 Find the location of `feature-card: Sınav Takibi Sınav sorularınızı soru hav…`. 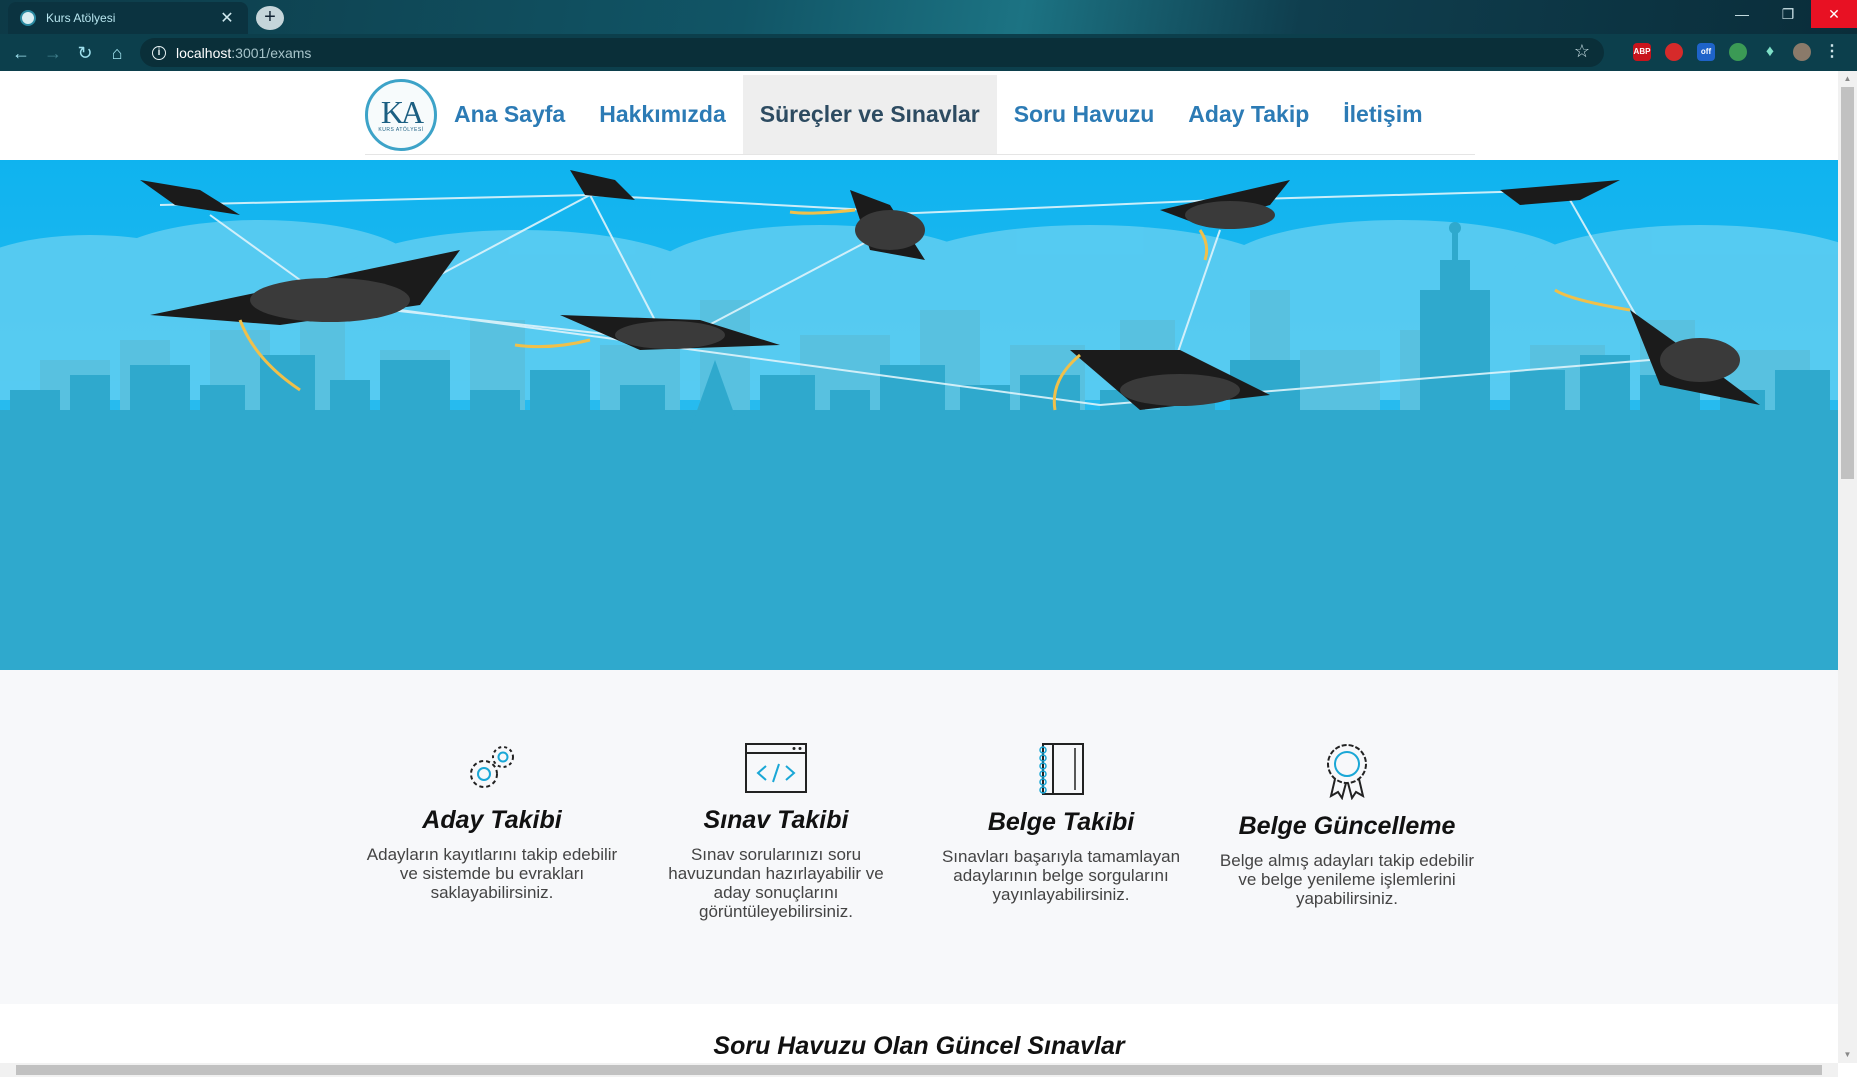

feature-card: Sınav Takibi Sınav sorularınızı soru hav… is located at coordinates (776, 831).